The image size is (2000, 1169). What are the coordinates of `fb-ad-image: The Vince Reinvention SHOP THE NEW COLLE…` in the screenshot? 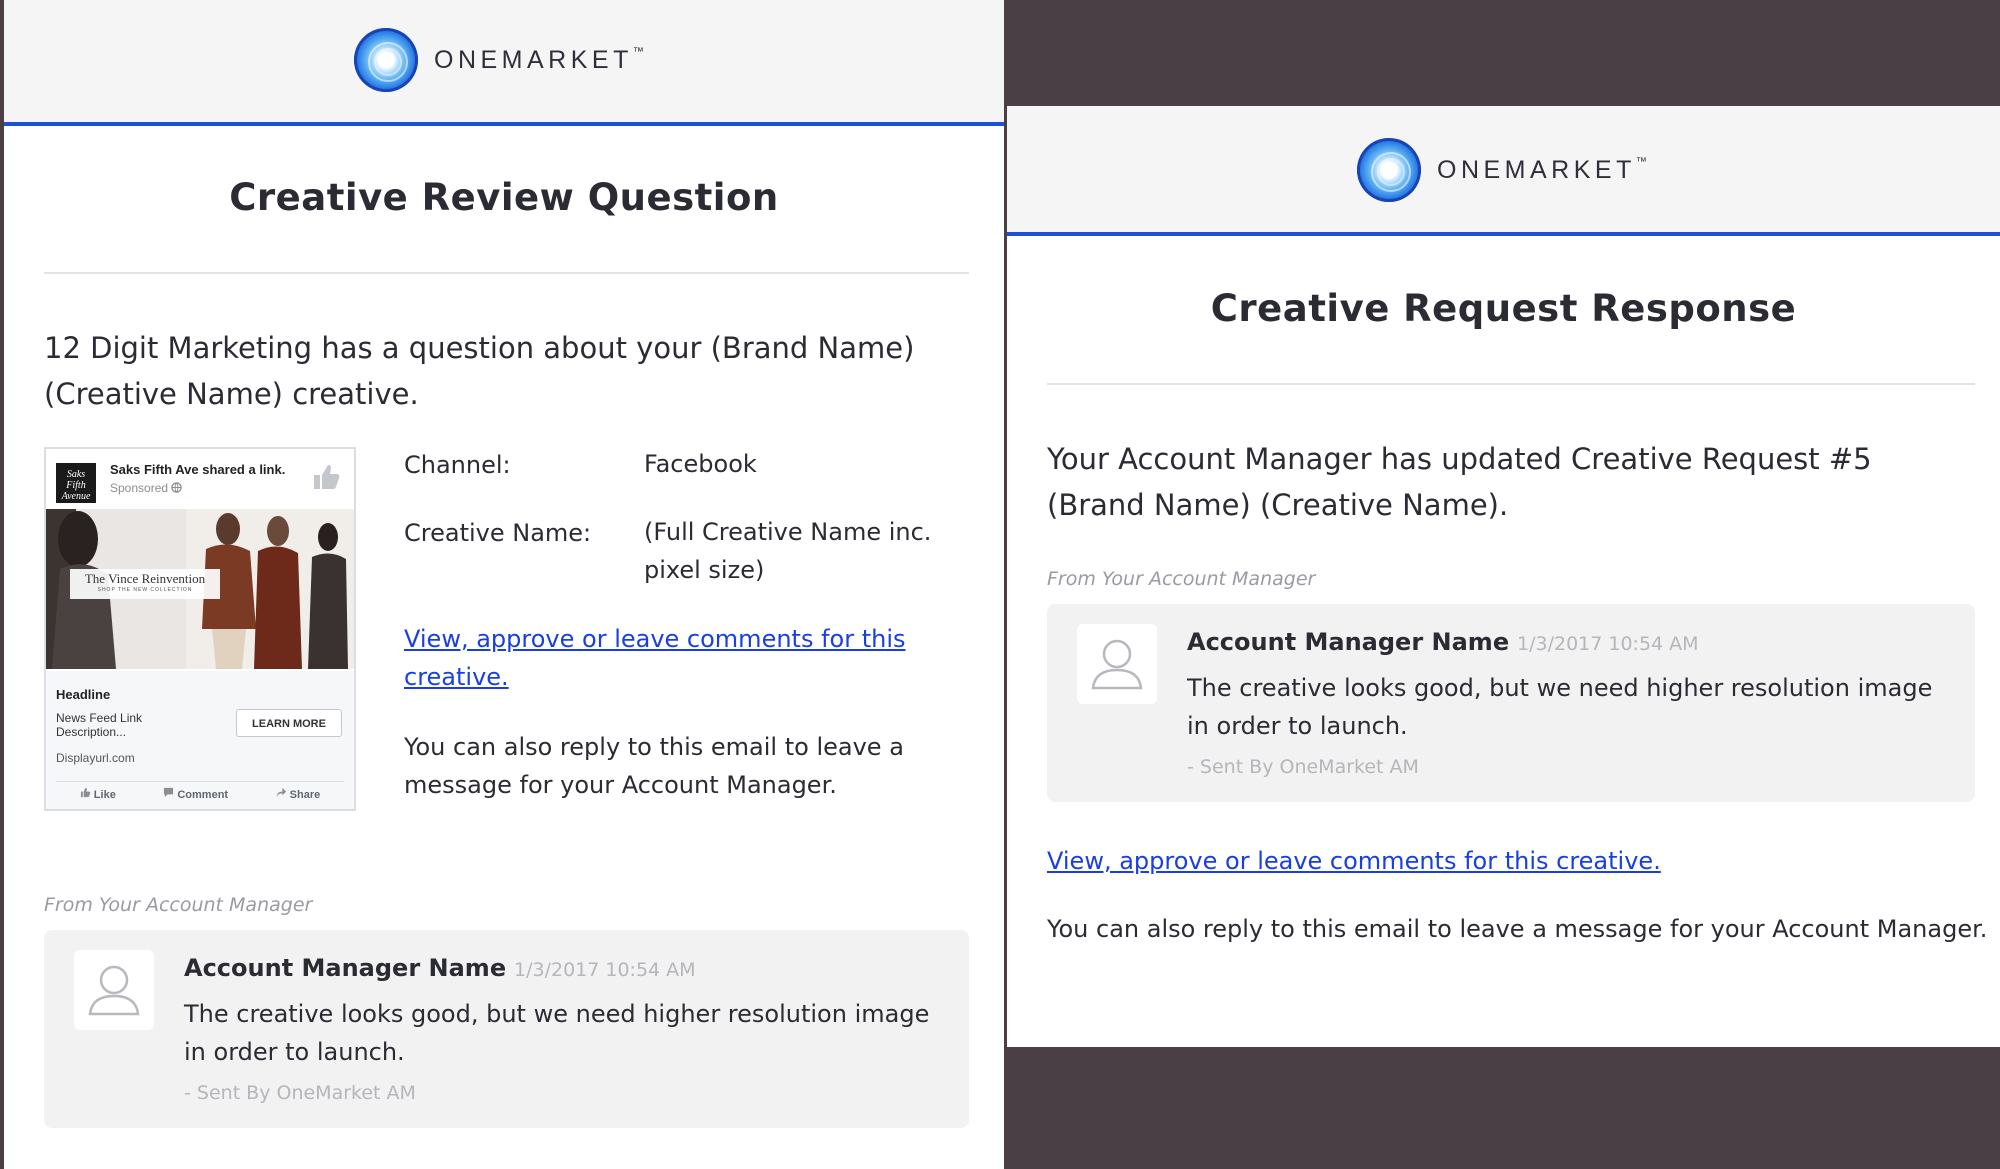 It's located at (200, 589).